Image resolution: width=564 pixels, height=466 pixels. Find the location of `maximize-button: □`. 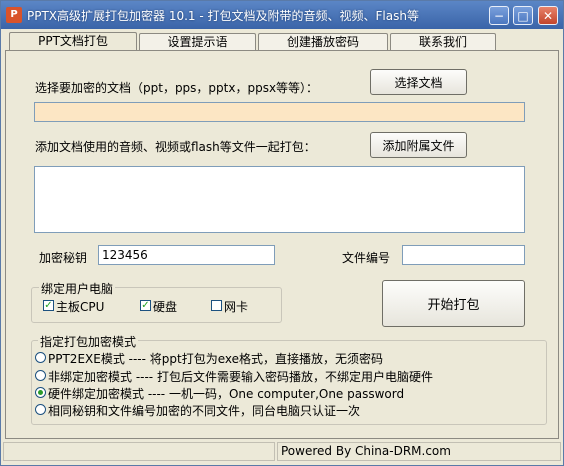

maximize-button: □ is located at coordinates (523, 15).